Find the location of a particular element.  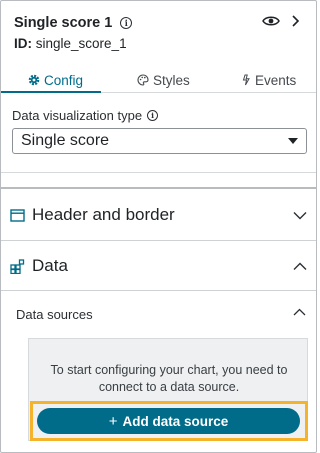

title-row: Single score 1 i is located at coordinates (73, 23).